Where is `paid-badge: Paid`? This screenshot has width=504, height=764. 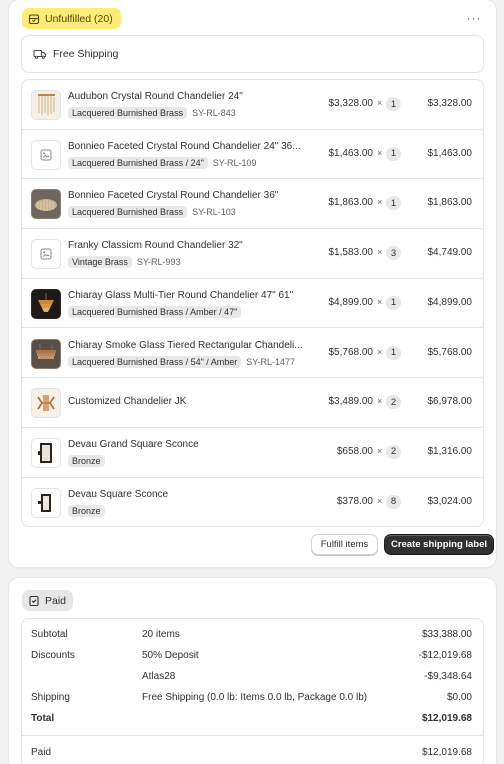
paid-badge: Paid is located at coordinates (48, 600).